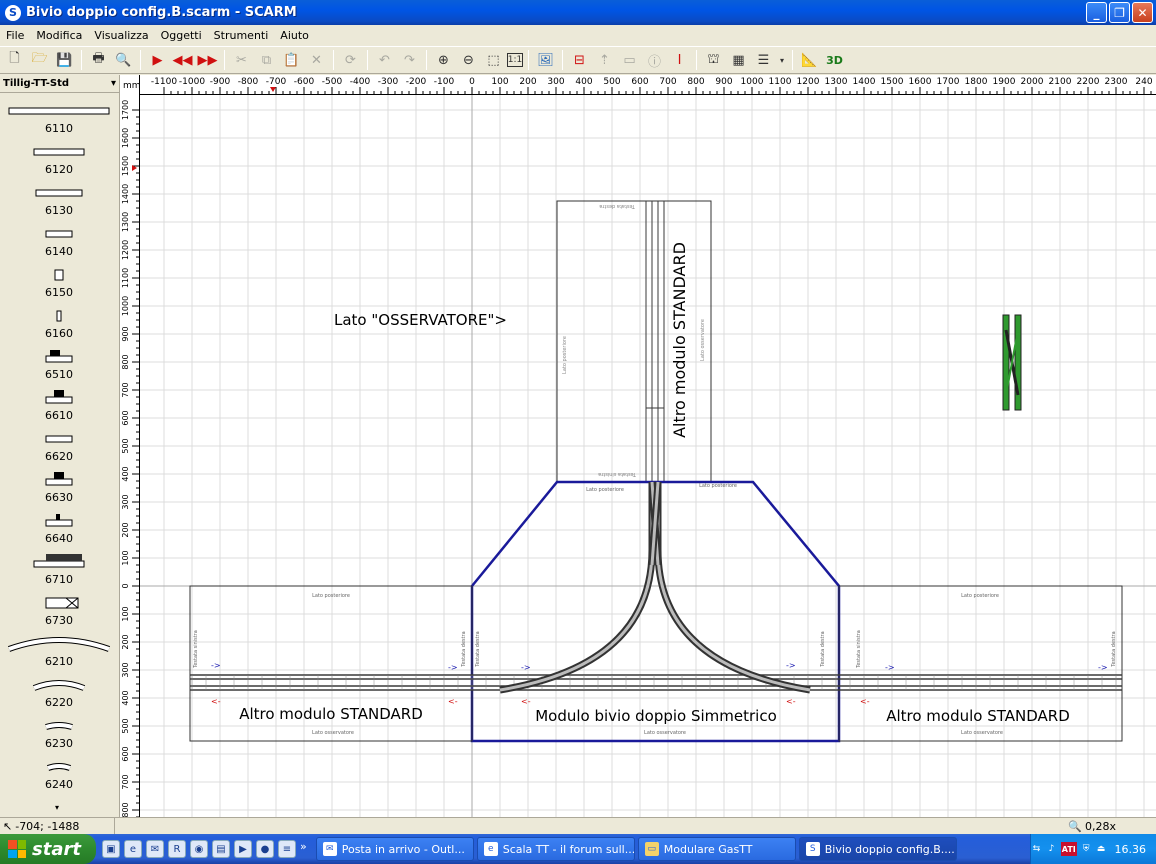 The image size is (1156, 864). I want to click on part-code: 6710, so click(59, 579).